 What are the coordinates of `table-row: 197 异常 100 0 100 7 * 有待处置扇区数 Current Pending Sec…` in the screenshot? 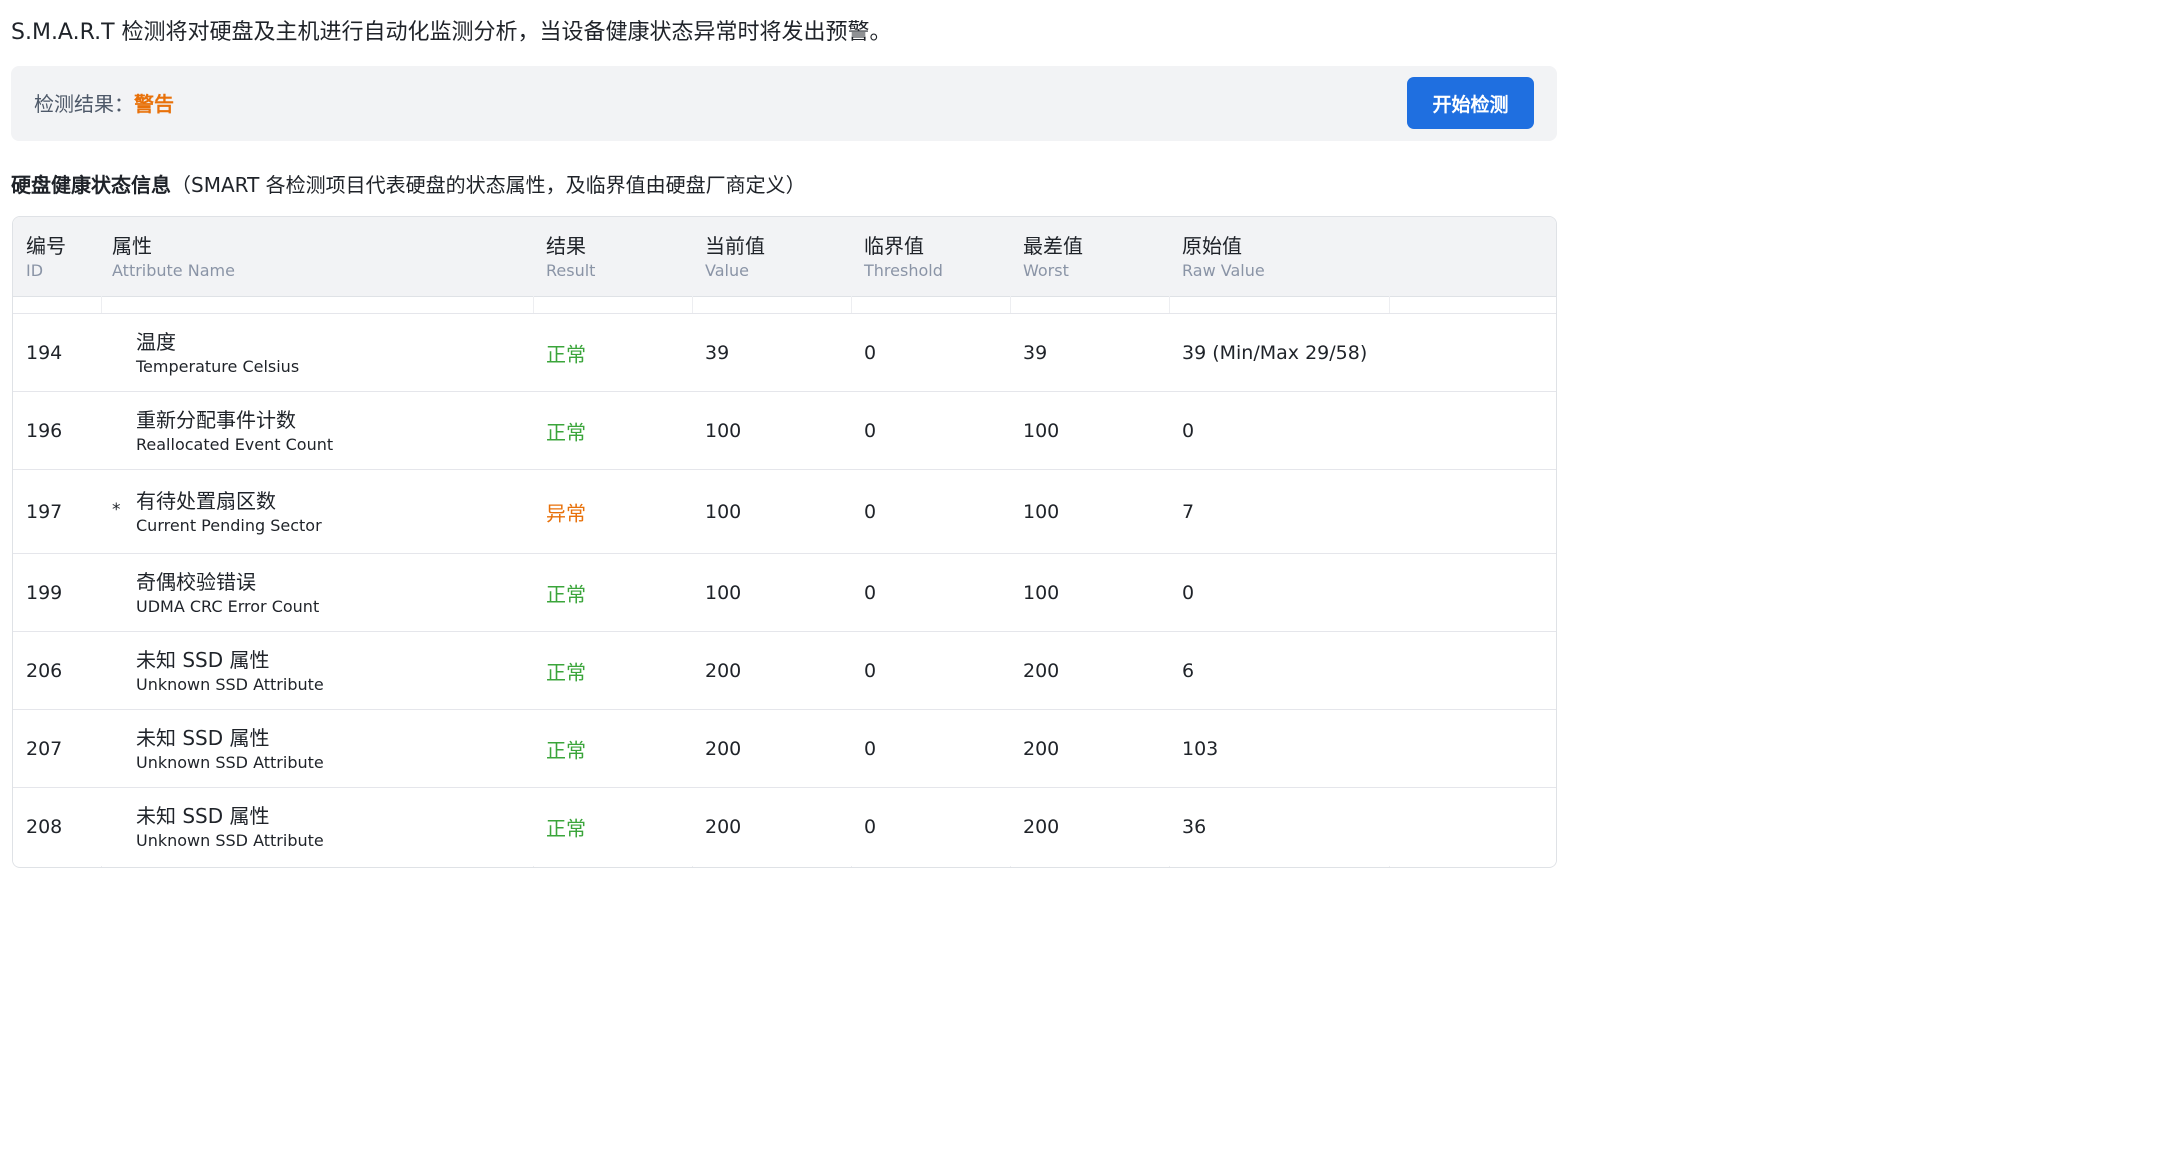 It's located at (784, 511).